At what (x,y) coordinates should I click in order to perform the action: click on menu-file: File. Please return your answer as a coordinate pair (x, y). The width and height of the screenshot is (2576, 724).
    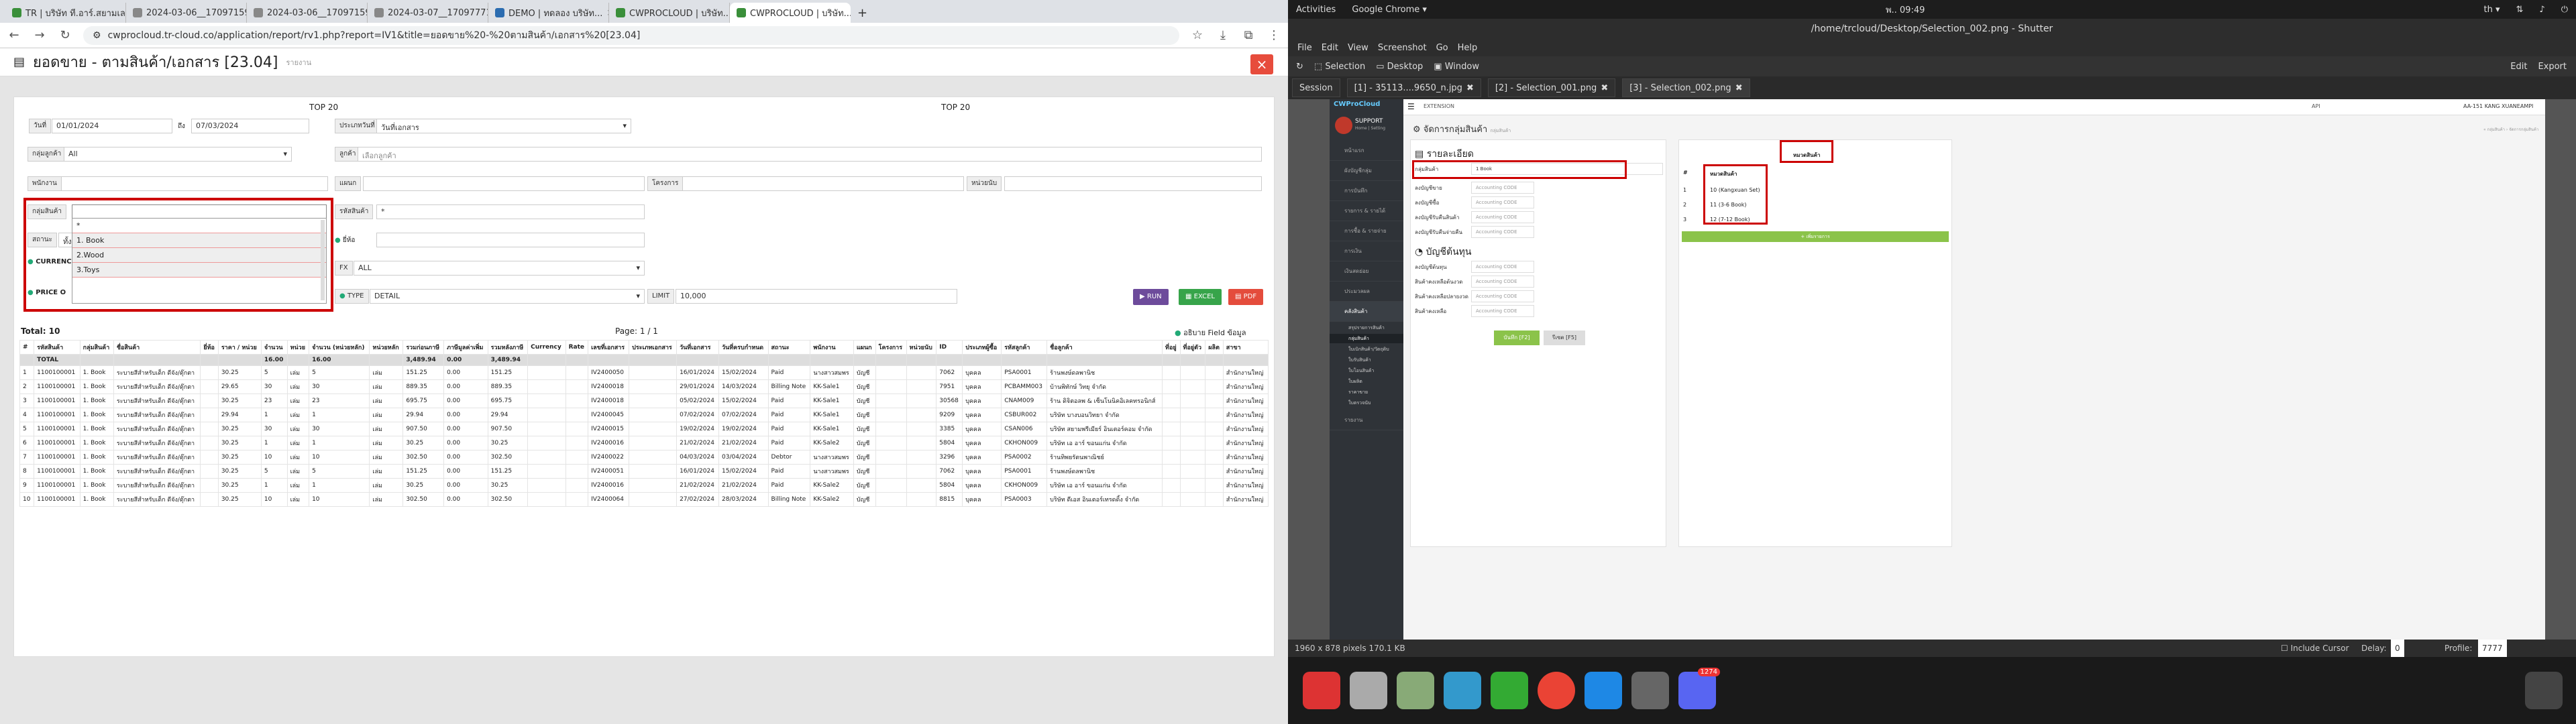
    Looking at the image, I should click on (1304, 48).